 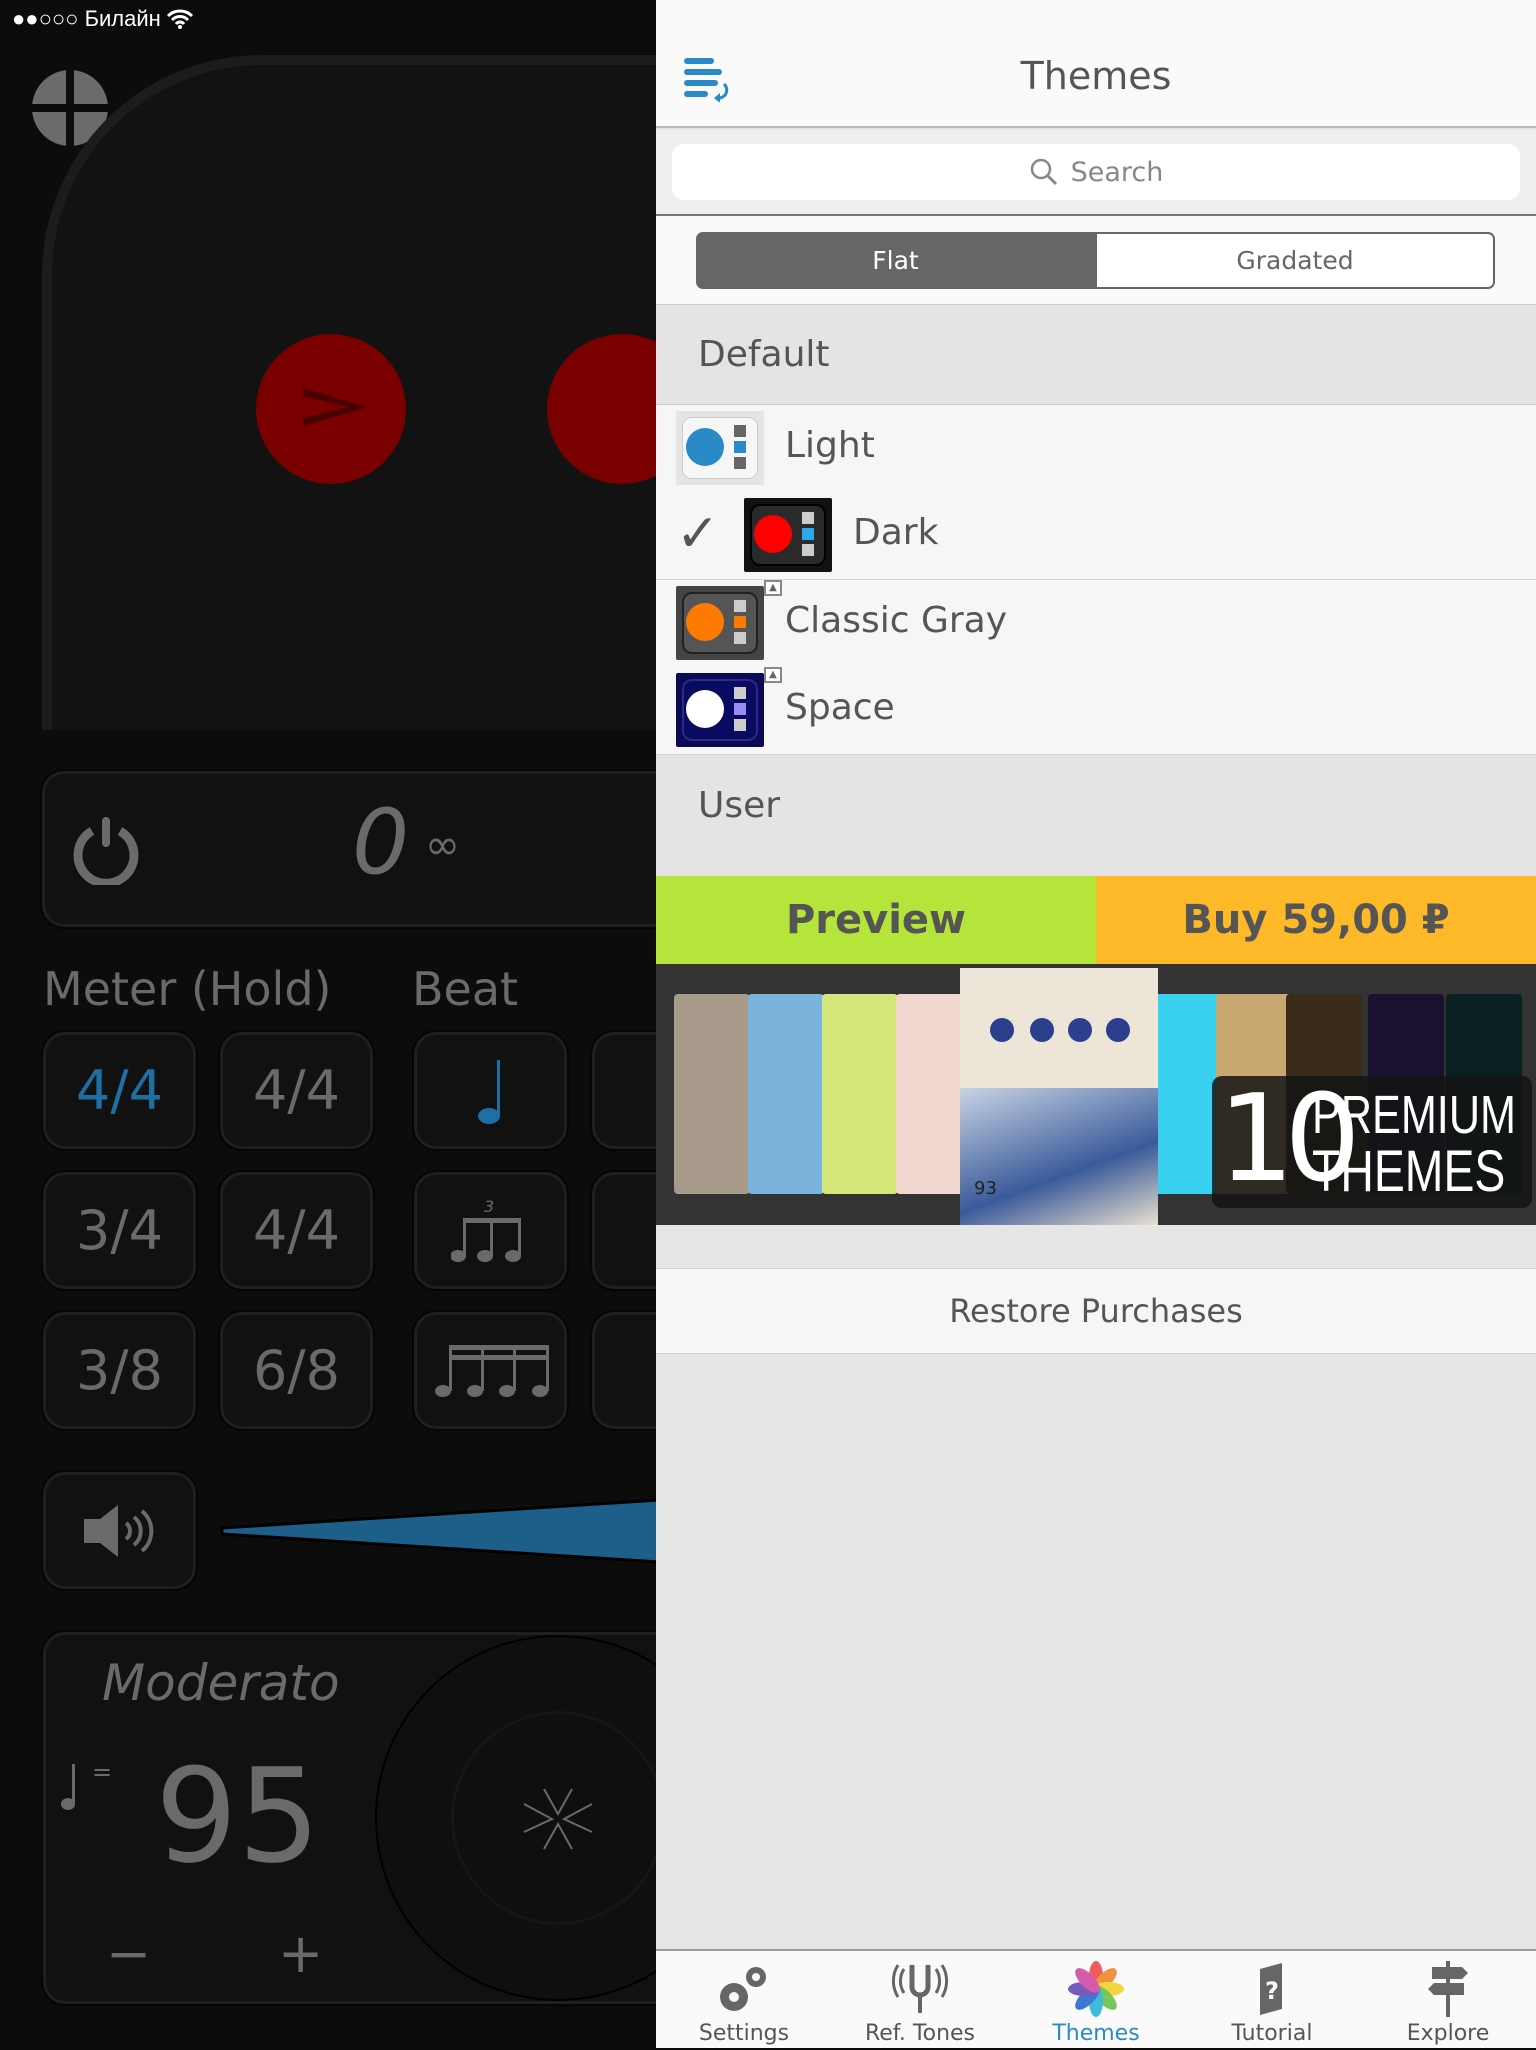 I want to click on section-header-user: User, so click(x=1096, y=815).